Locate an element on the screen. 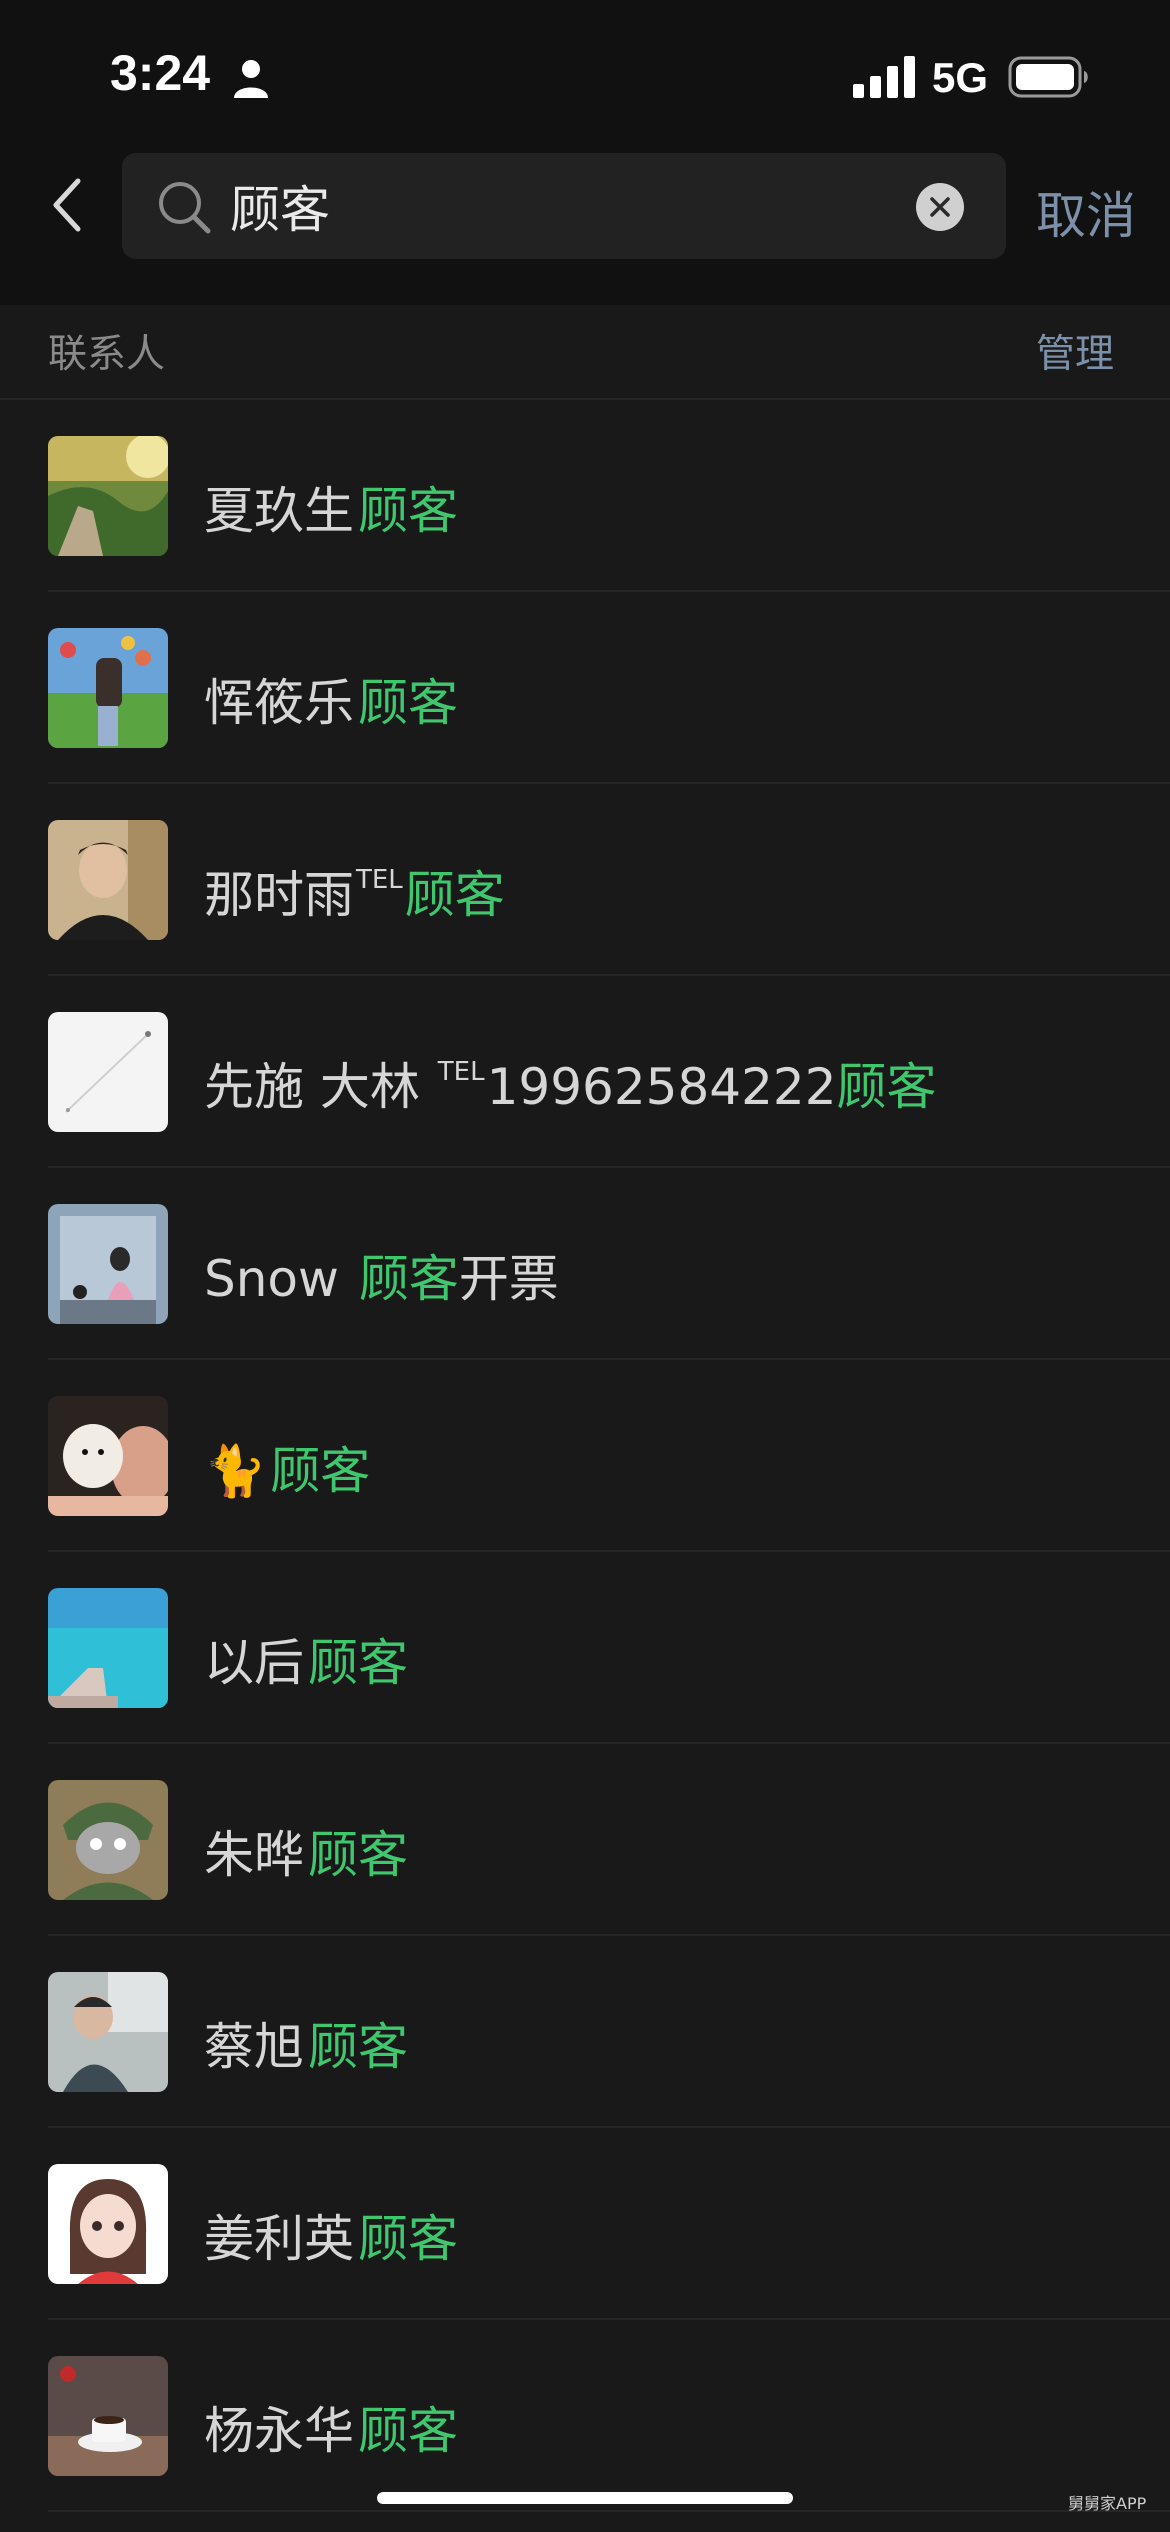 The width and height of the screenshot is (1170, 2532). home-indicator is located at coordinates (585, 2498).